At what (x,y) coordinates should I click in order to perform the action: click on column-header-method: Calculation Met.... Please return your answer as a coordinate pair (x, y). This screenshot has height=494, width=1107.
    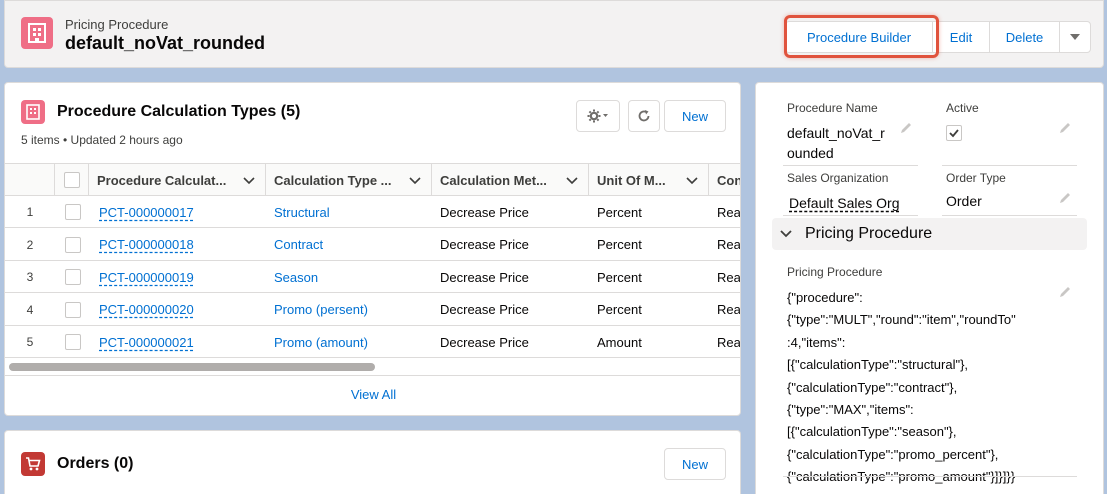
    Looking at the image, I should click on (510, 180).